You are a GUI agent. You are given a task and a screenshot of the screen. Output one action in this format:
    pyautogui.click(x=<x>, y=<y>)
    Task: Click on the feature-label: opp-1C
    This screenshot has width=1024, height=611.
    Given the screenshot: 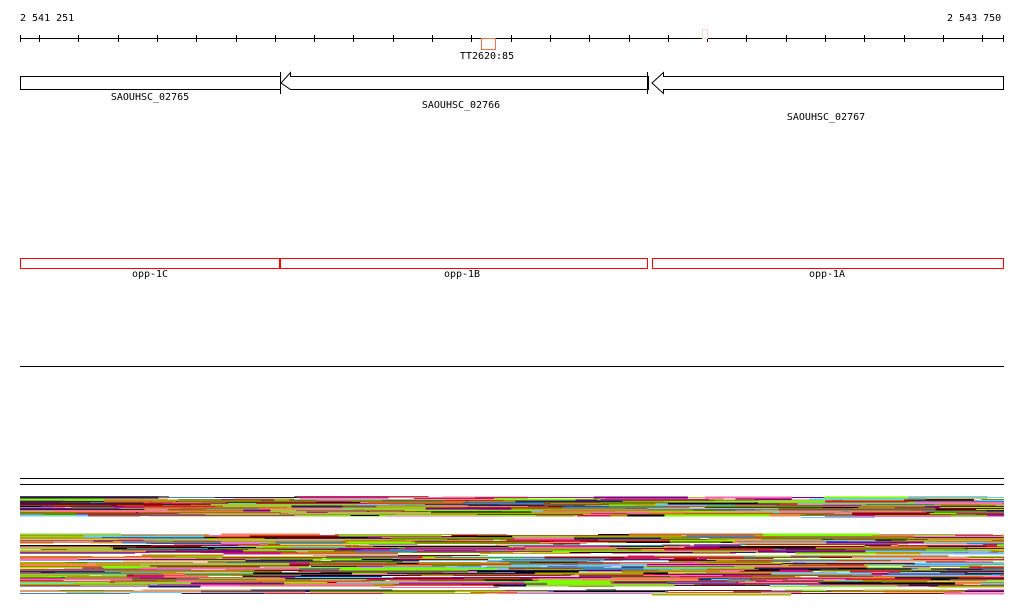 What is the action you would take?
    pyautogui.click(x=150, y=274)
    